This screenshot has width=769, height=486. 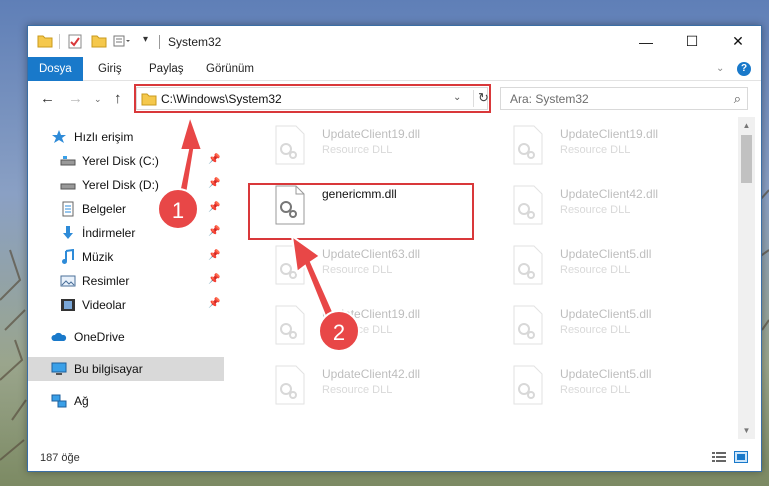 What do you see at coordinates (371, 254) in the screenshot?
I see `file-name: UpdateClient63.dll` at bounding box center [371, 254].